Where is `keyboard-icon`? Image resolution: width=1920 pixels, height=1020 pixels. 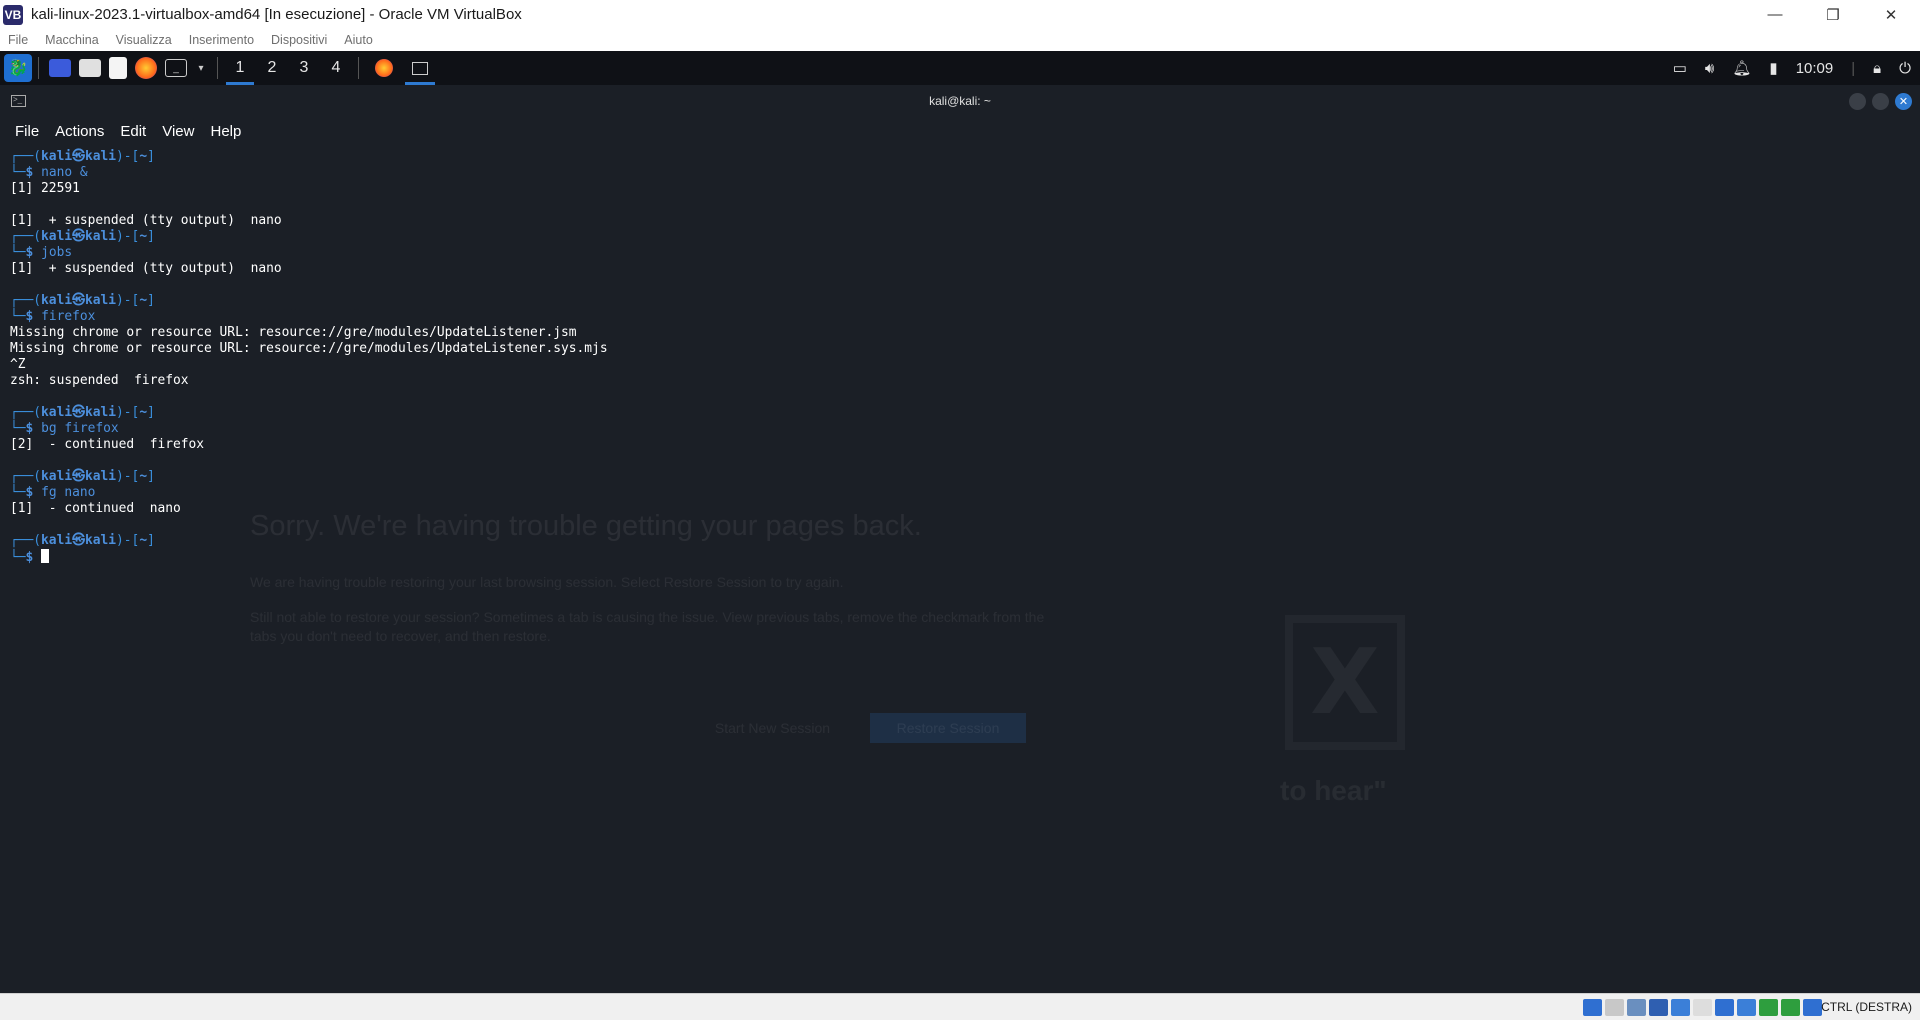 keyboard-icon is located at coordinates (1812, 1007).